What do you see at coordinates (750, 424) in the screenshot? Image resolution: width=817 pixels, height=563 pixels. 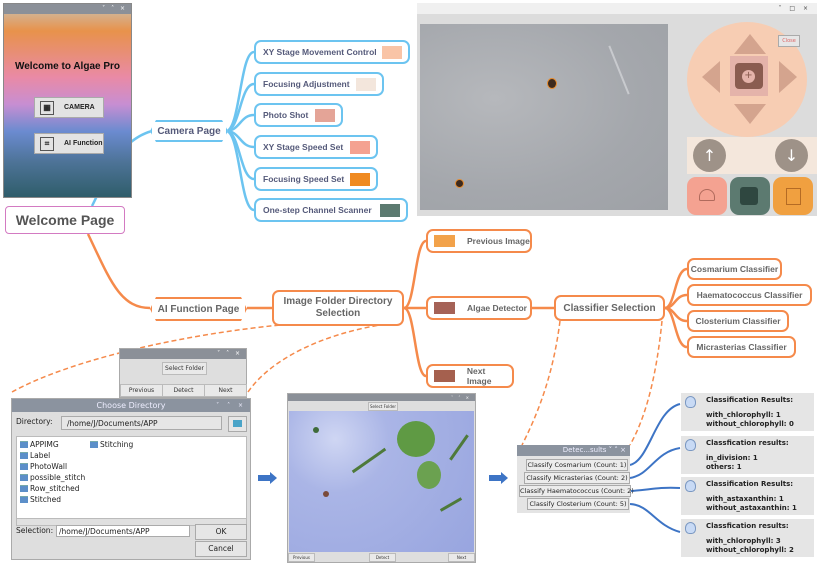 I see `result-line: without_chlorophyll: 0` at bounding box center [750, 424].